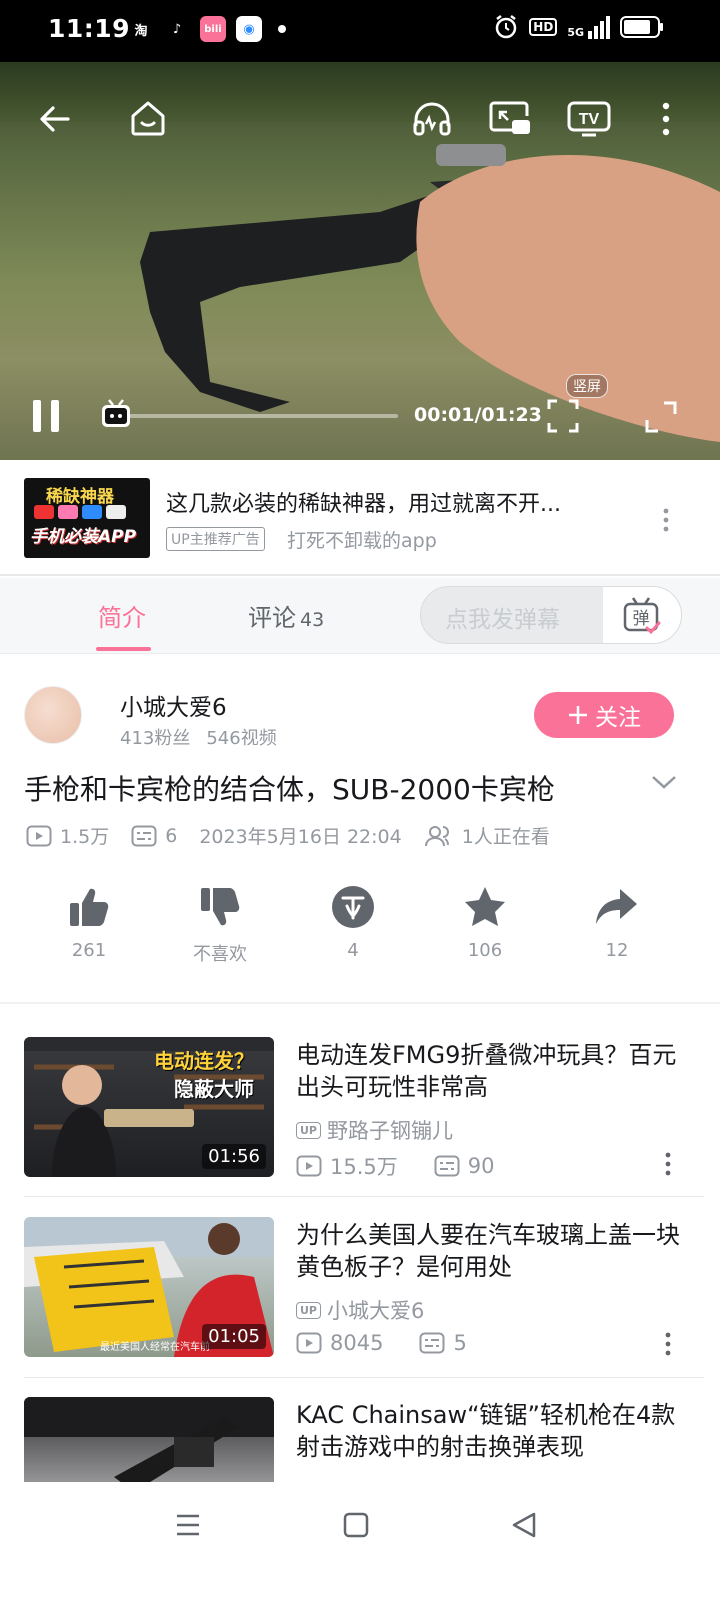  What do you see at coordinates (510, 121) in the screenshot?
I see `picture-in-picture-button` at bounding box center [510, 121].